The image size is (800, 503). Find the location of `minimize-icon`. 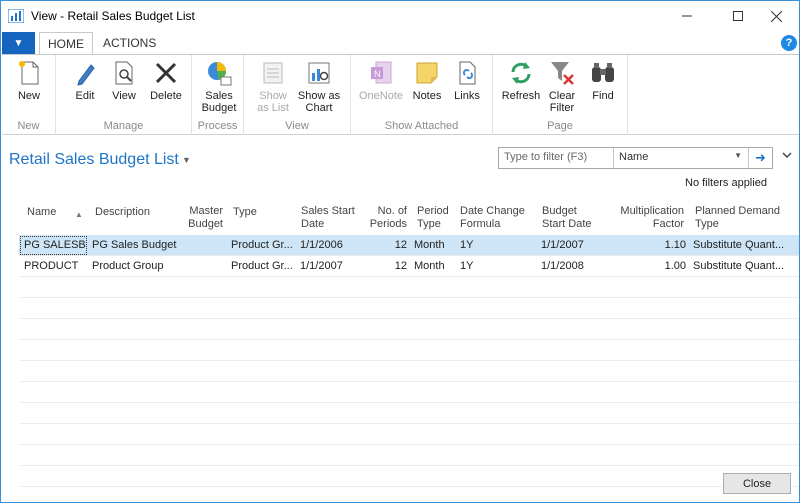

minimize-icon is located at coordinates (686, 16).